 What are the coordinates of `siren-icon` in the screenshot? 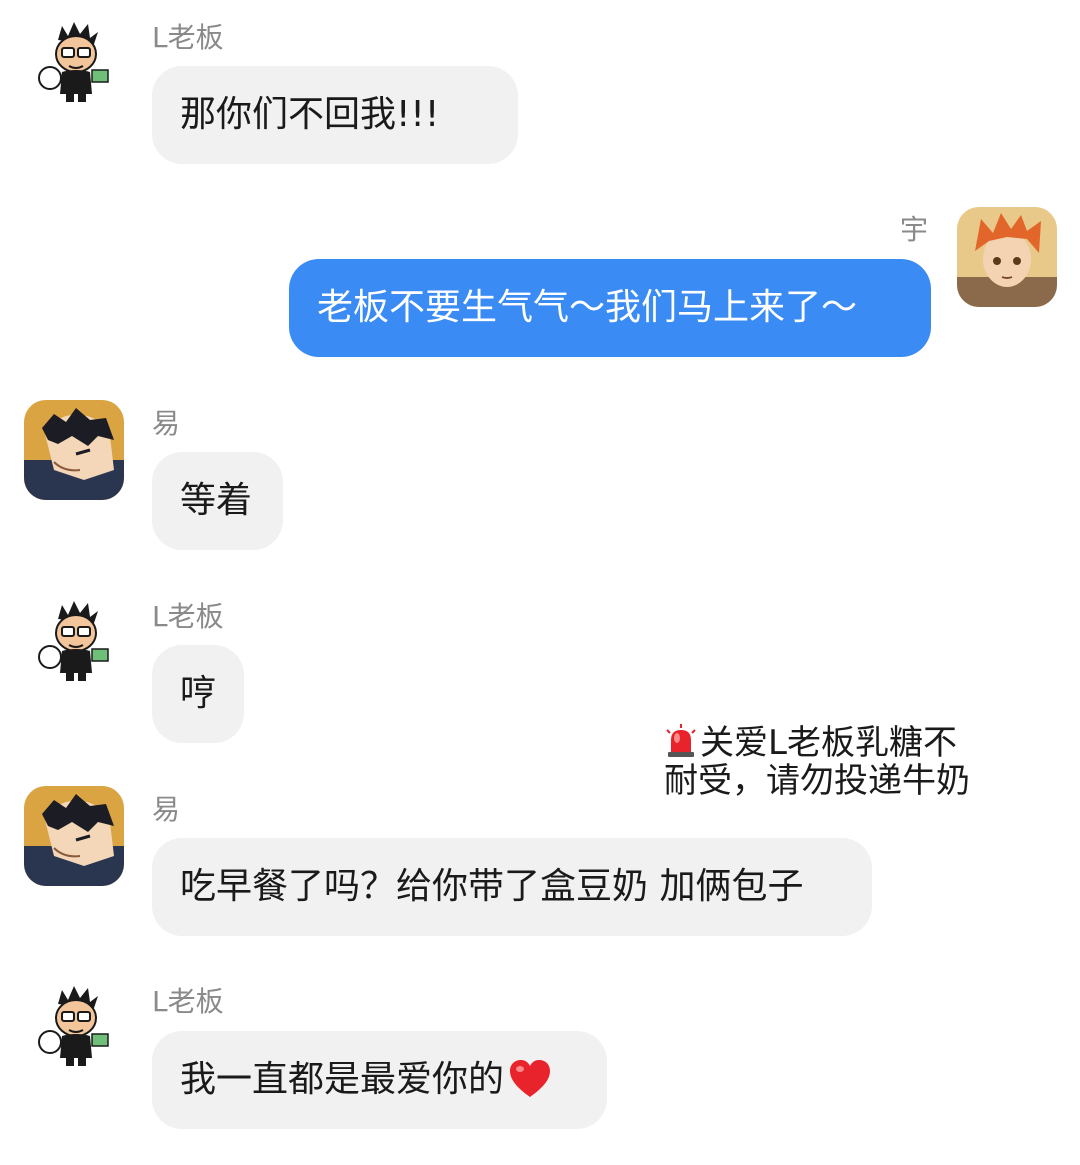 It's located at (681, 741).